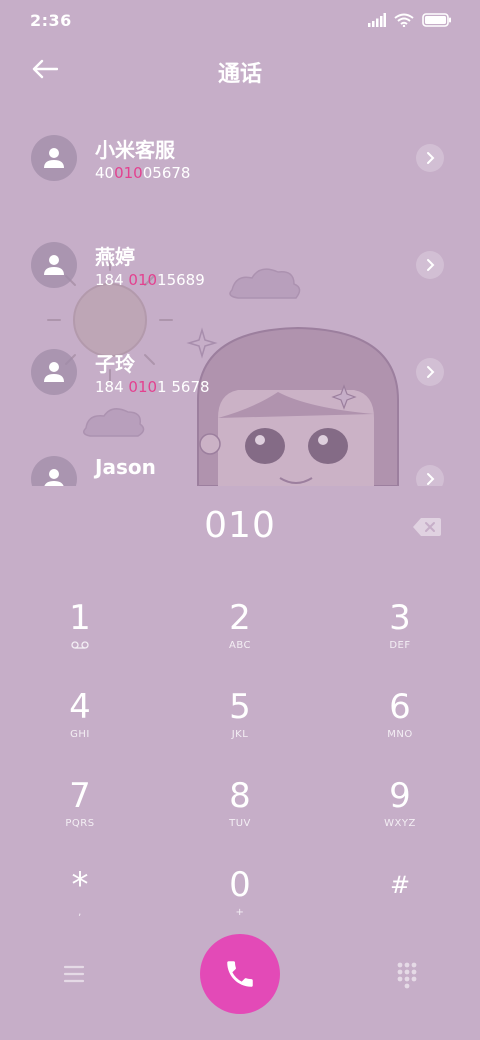 The image size is (480, 1040). I want to click on dialpad-icon, so click(407, 975).